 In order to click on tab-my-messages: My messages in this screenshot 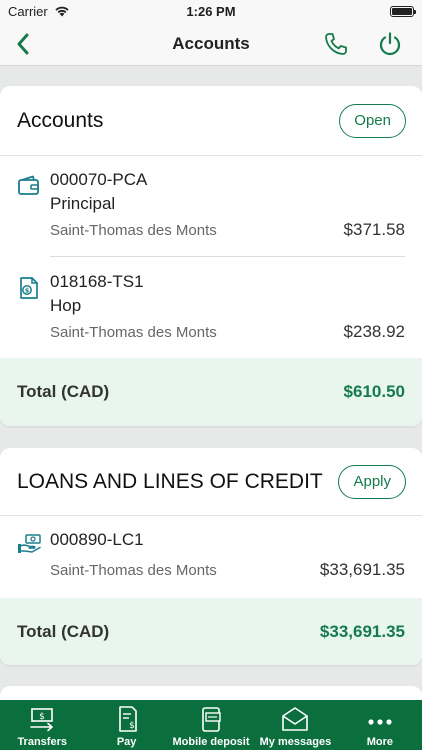, I will do `click(295, 725)`.